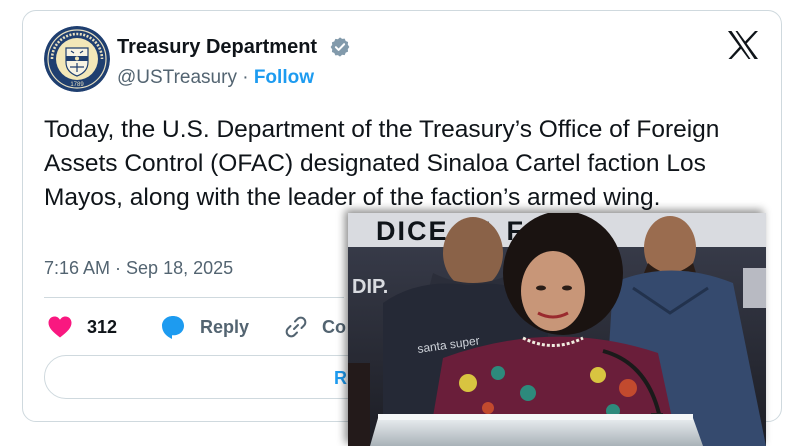  What do you see at coordinates (225, 326) in the screenshot?
I see `reply-label: Reply` at bounding box center [225, 326].